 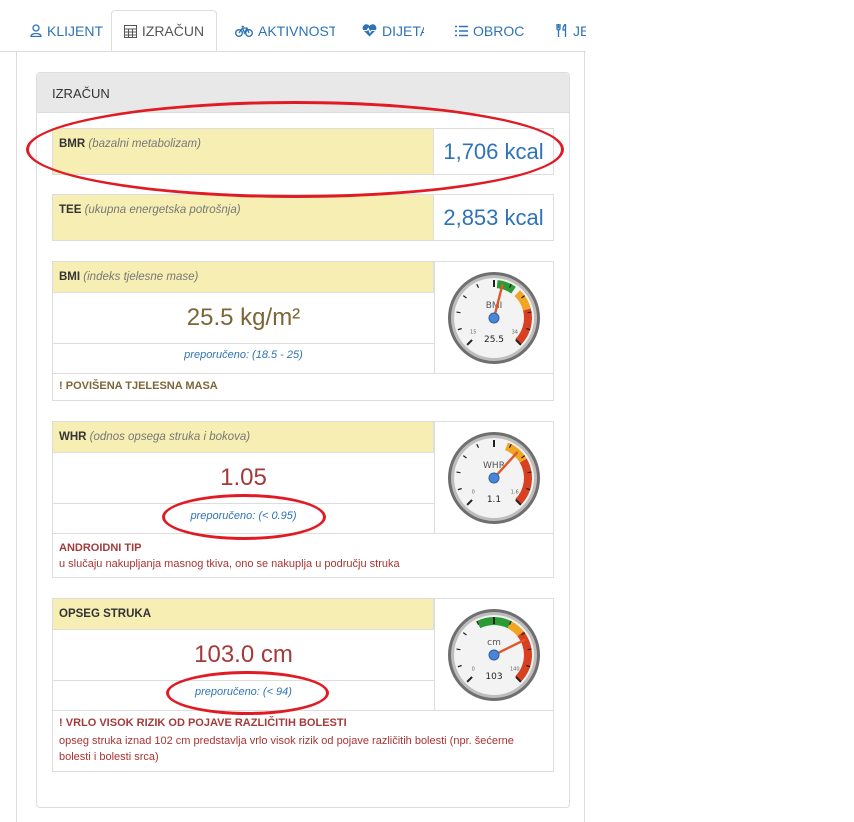 I want to click on list-icon, so click(x=461, y=30).